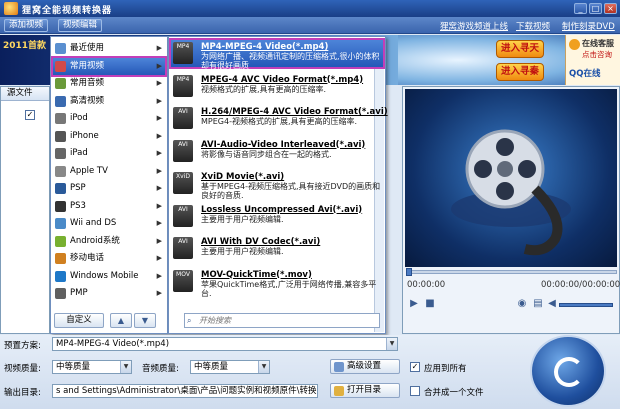 The image size is (620, 409). Describe the element at coordinates (60, 118) in the screenshot. I see `ipod-icon` at that location.